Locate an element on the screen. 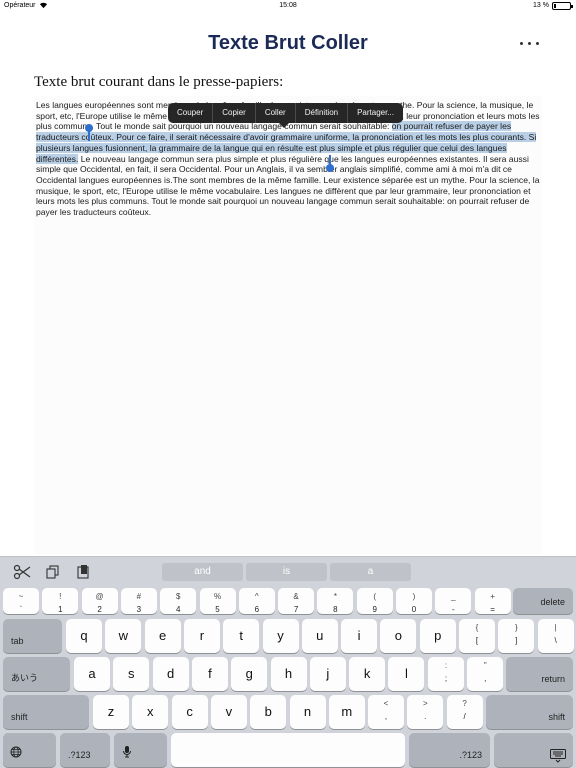  key-2: @2 is located at coordinates (99, 601).